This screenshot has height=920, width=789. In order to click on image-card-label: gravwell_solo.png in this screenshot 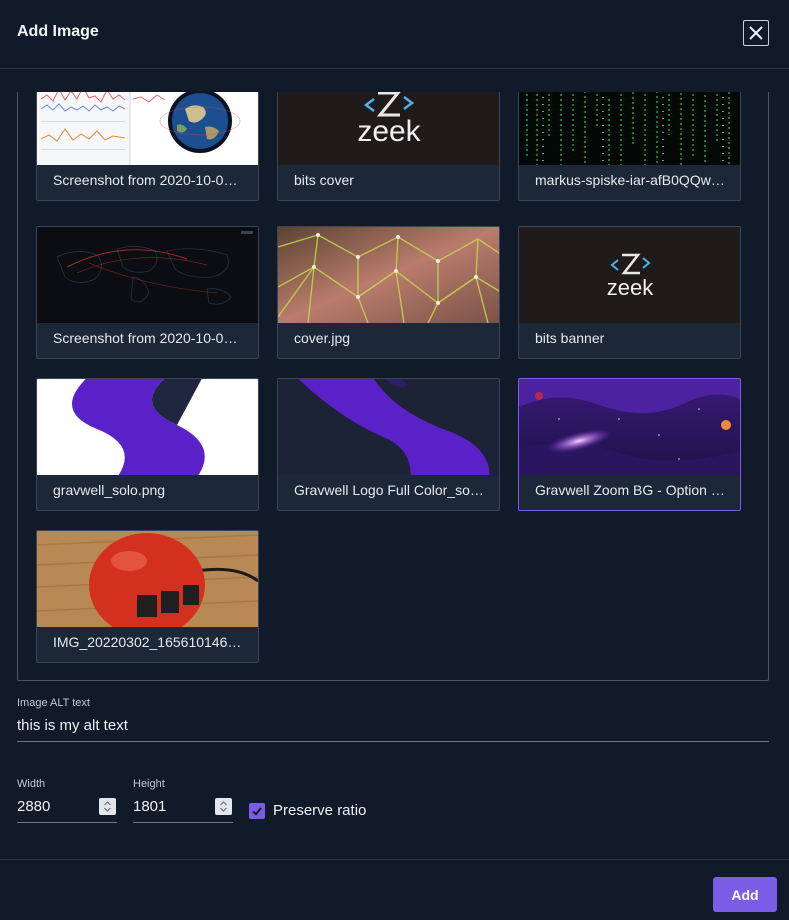, I will do `click(109, 490)`.